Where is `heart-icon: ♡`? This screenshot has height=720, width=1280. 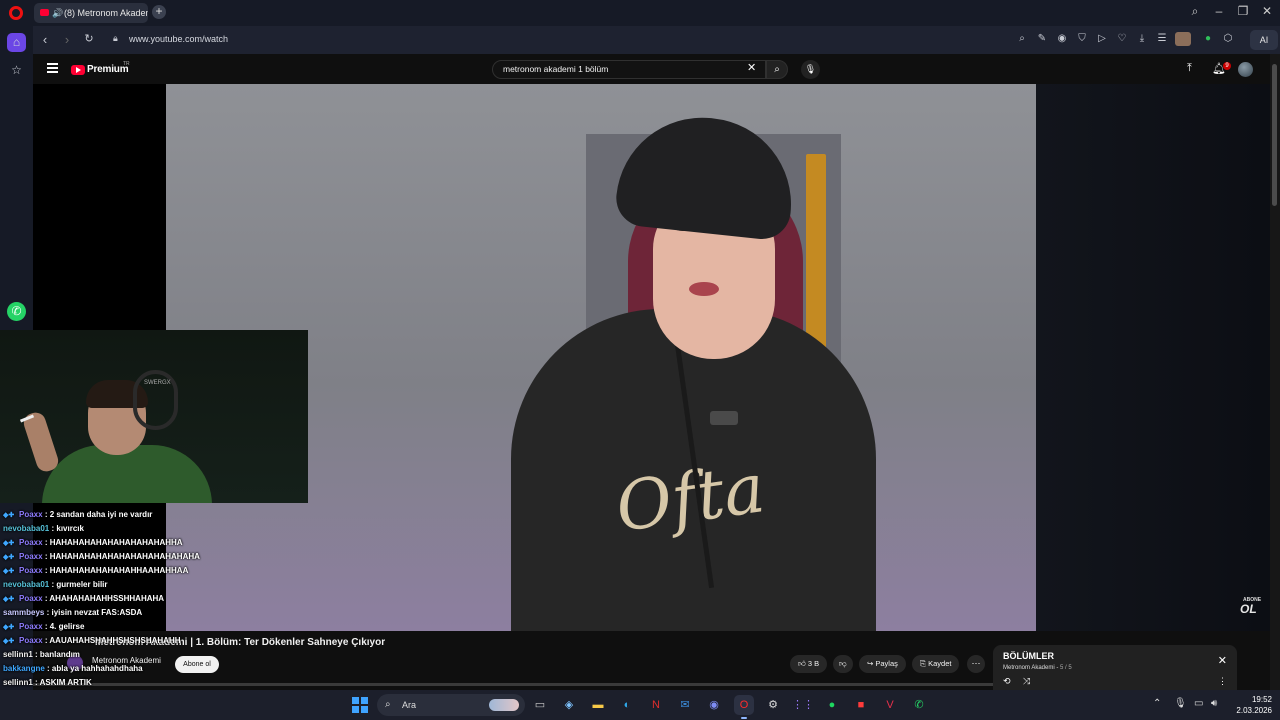
heart-icon: ♡ is located at coordinates (1122, 38).